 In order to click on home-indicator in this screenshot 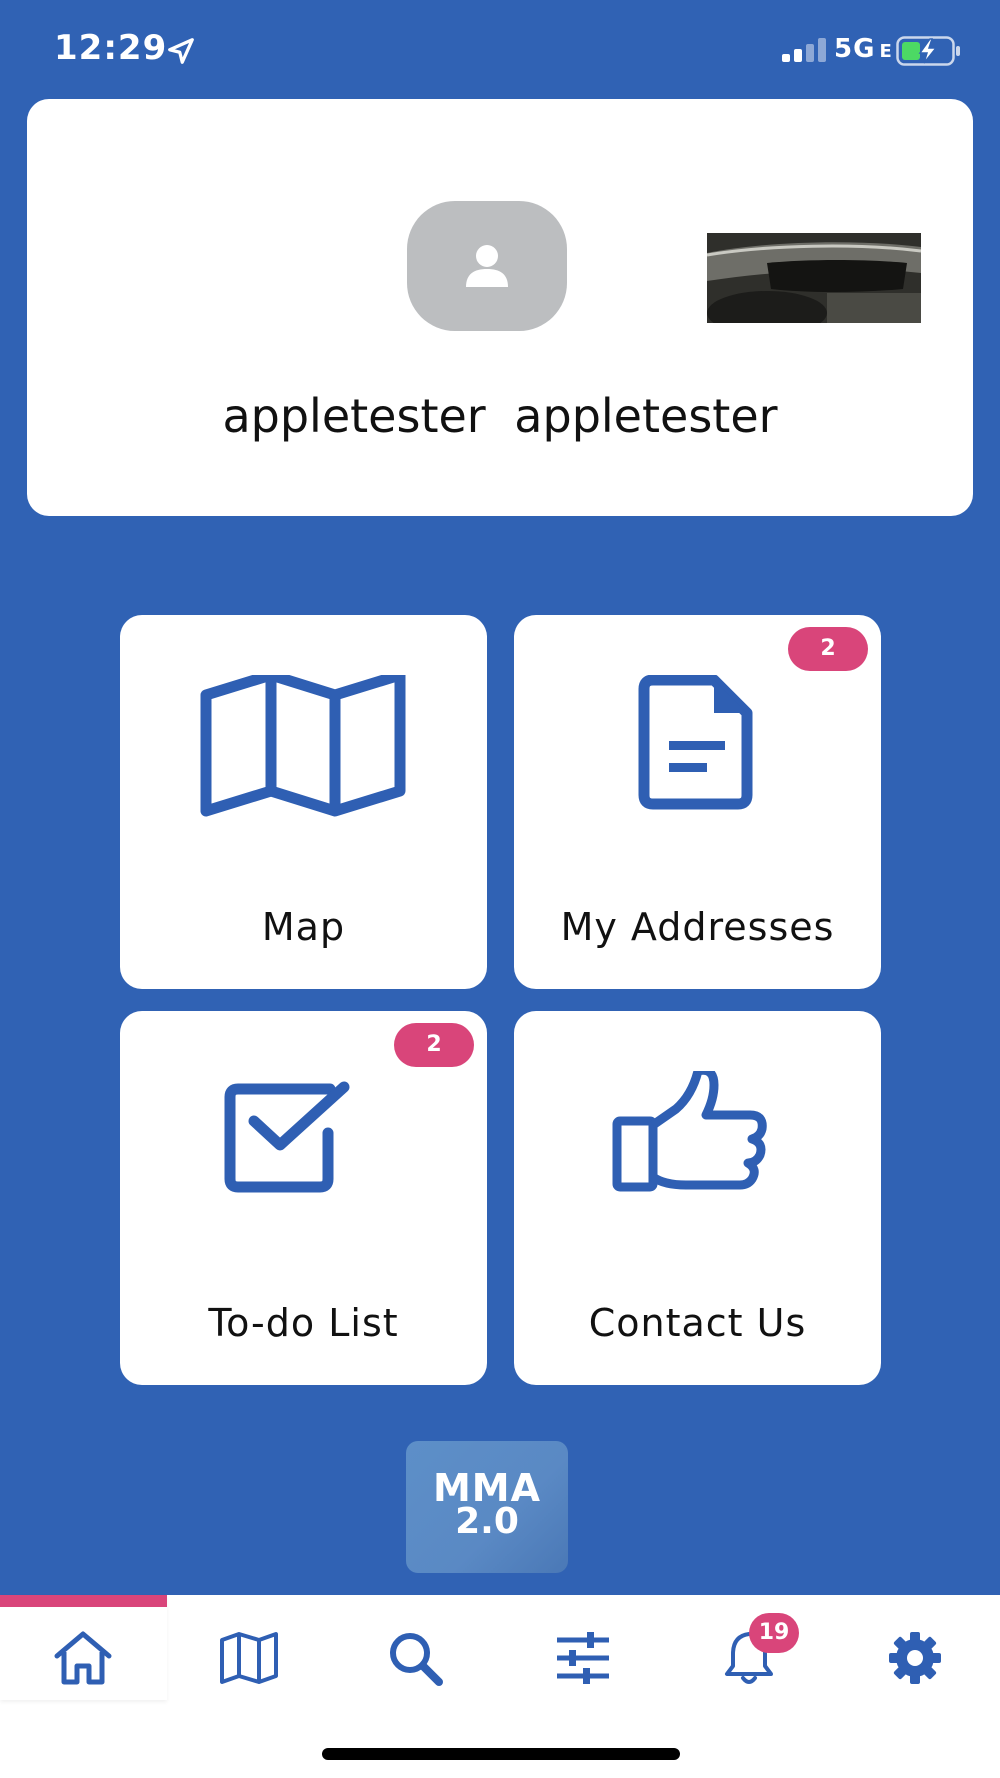, I will do `click(501, 1754)`.